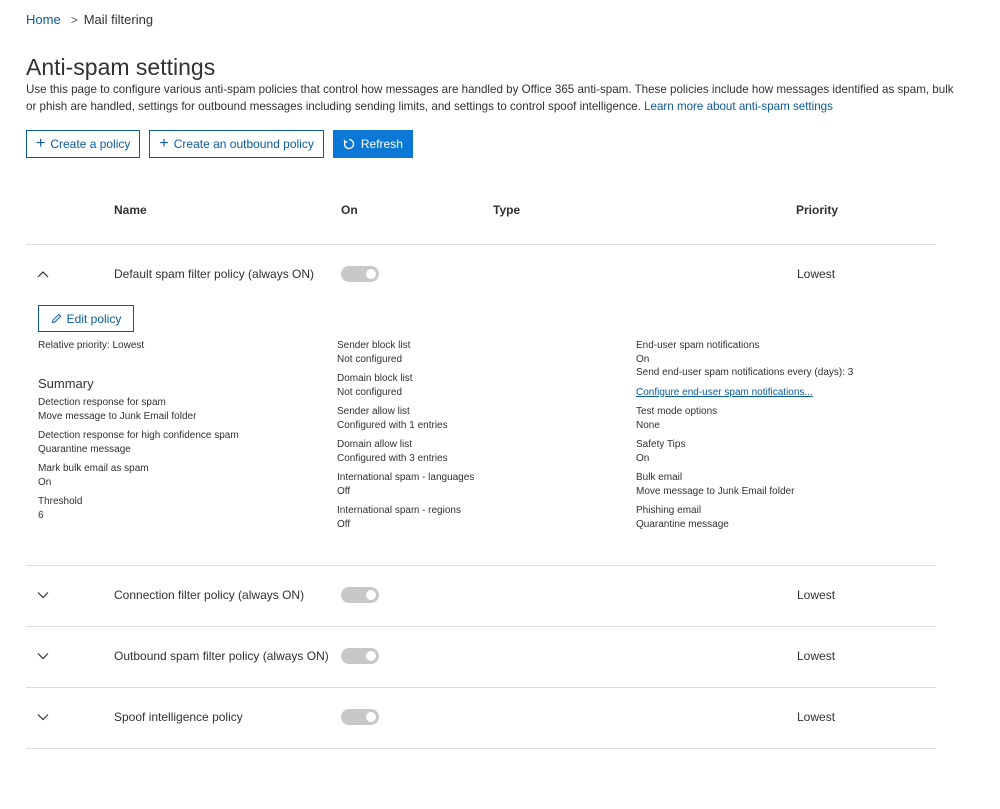  I want to click on chevron-up-icon, so click(43, 274).